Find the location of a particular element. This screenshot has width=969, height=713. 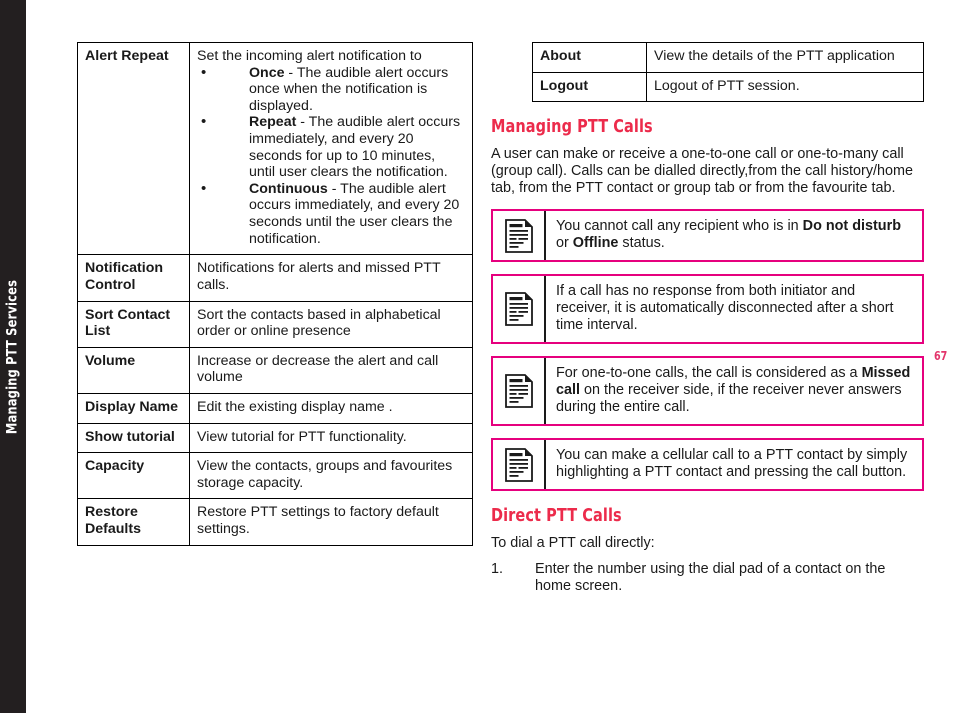

menu-name-logout: Logout is located at coordinates (589, 87).